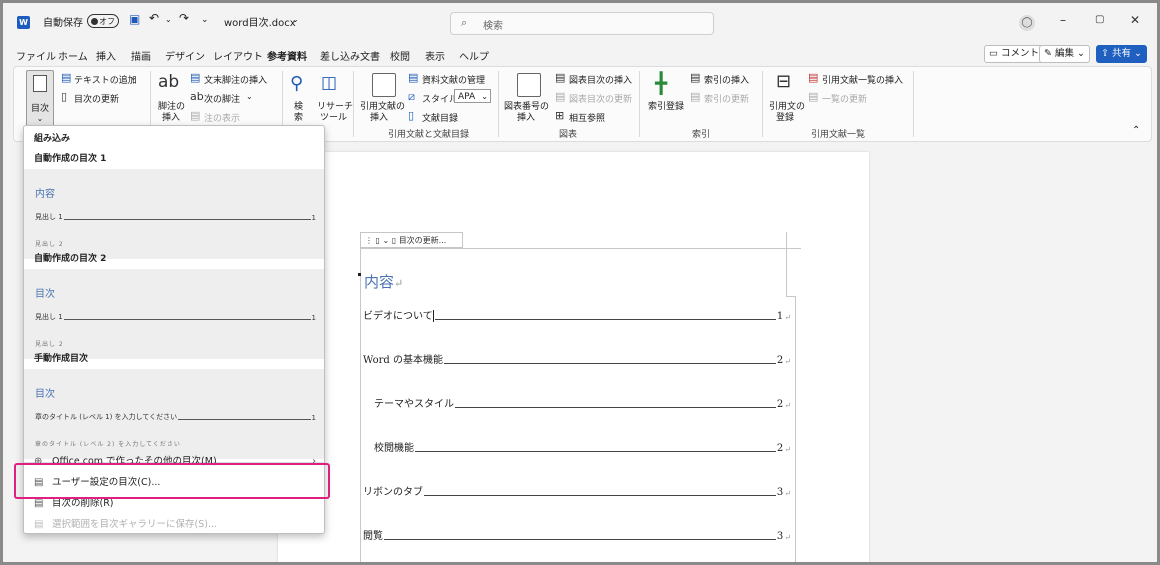  I want to click on add-text-icon: ▤, so click(66, 77).